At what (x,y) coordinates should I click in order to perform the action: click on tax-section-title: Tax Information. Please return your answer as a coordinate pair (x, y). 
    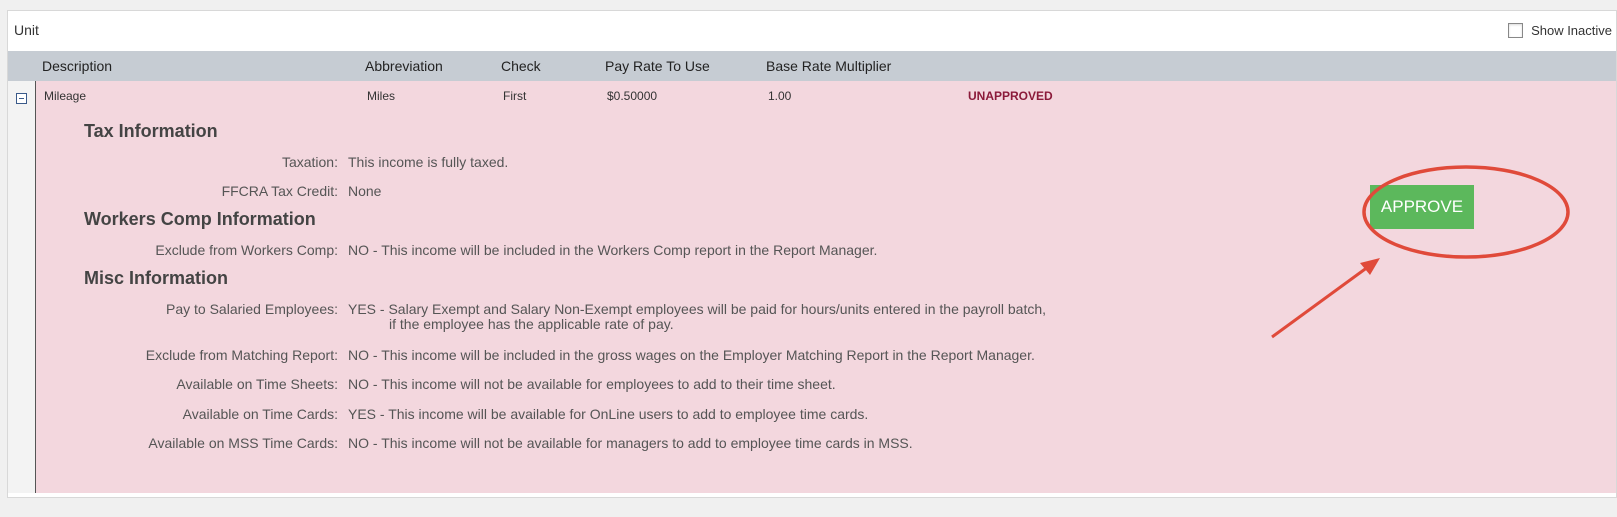
    Looking at the image, I should click on (151, 131).